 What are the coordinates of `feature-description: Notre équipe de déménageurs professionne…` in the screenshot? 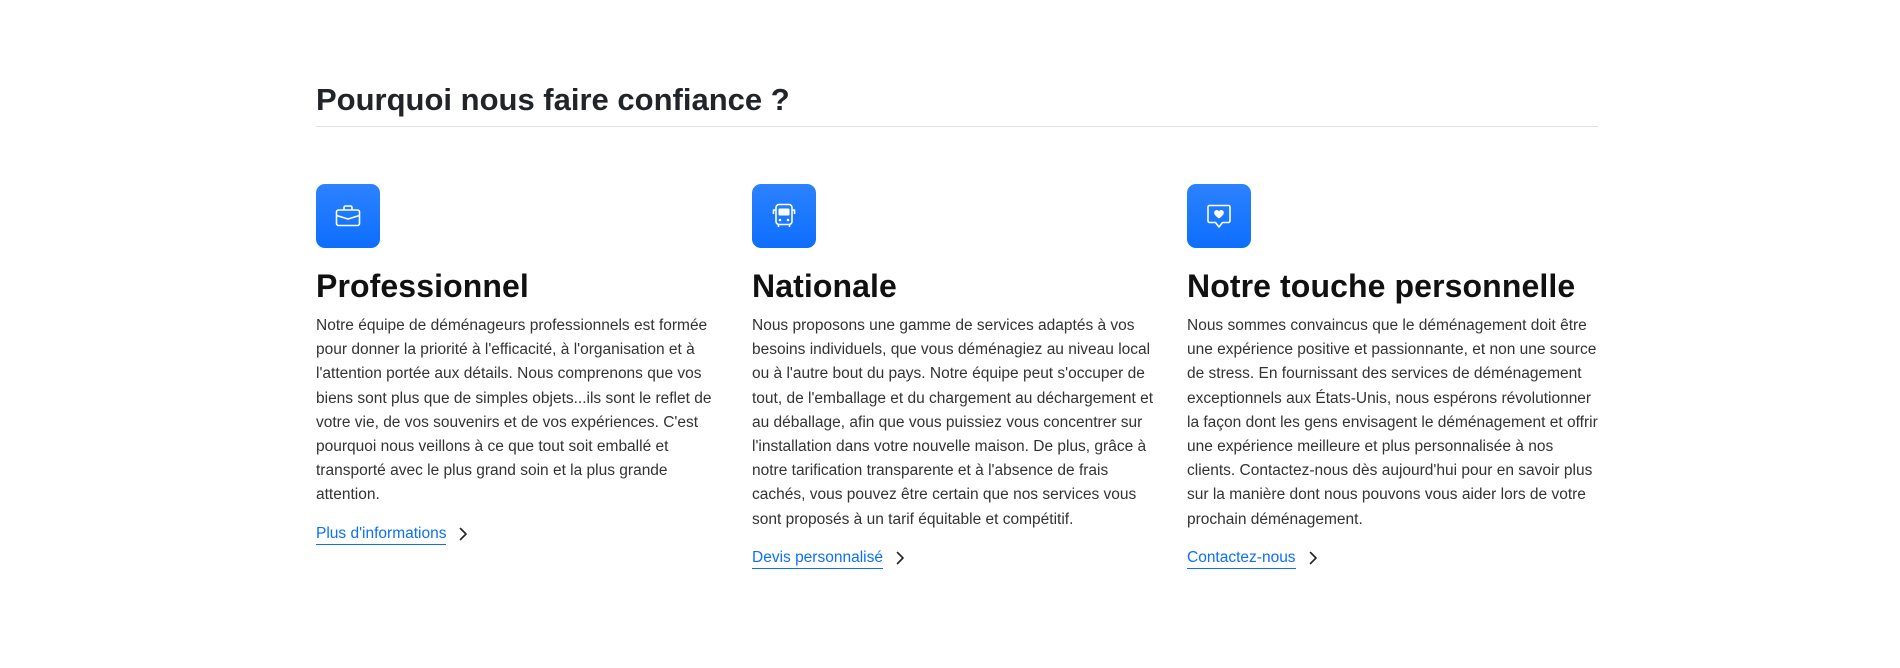 It's located at (514, 410).